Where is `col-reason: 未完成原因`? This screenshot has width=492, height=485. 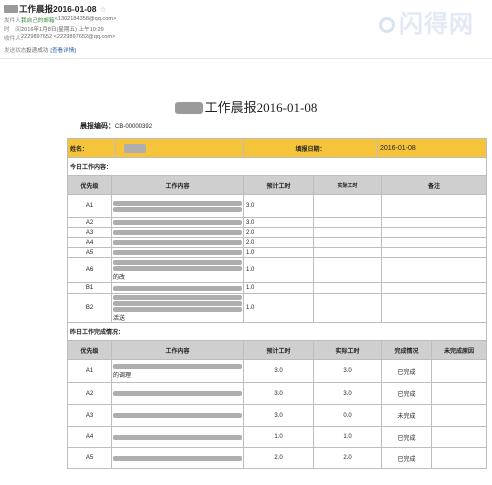
col-reason: 未完成原因 is located at coordinates (459, 350).